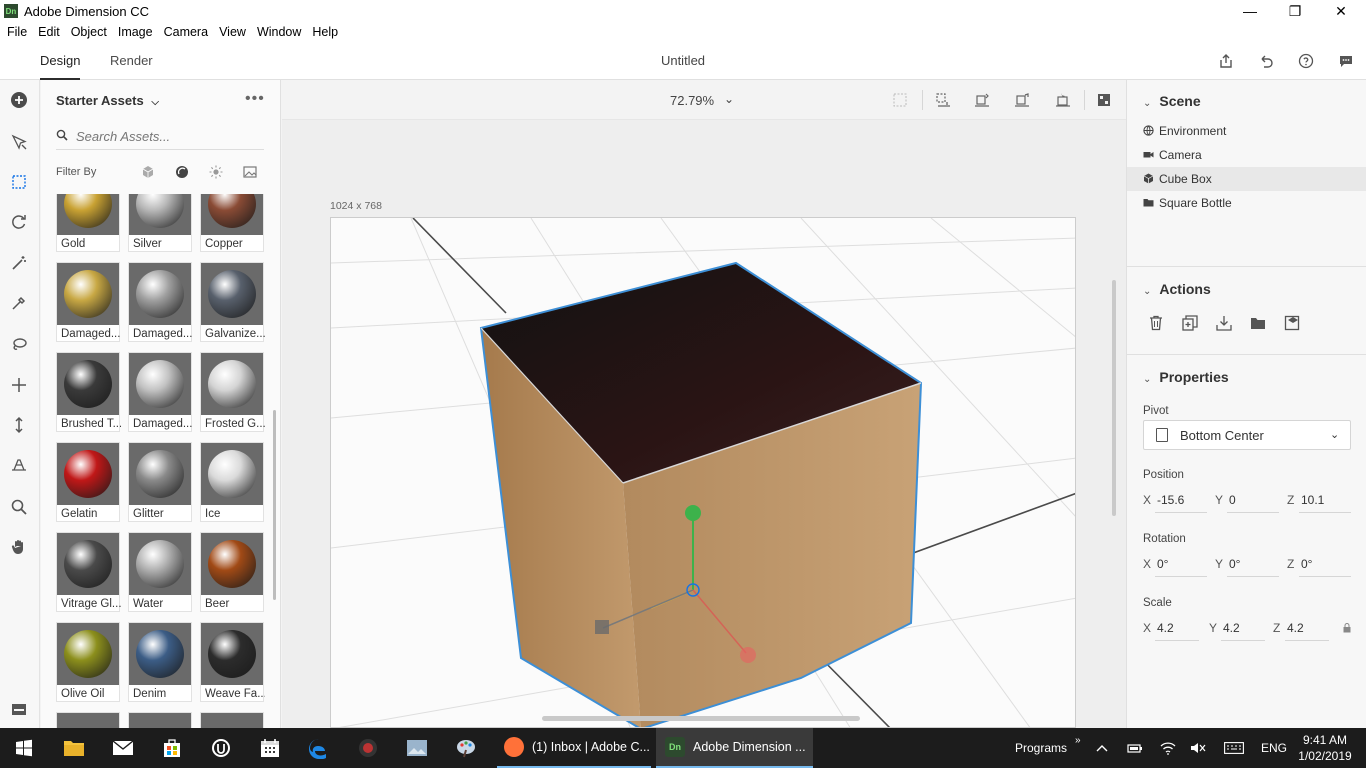 This screenshot has width=1366, height=768. What do you see at coordinates (279, 32) in the screenshot?
I see `menu-window: Window` at bounding box center [279, 32].